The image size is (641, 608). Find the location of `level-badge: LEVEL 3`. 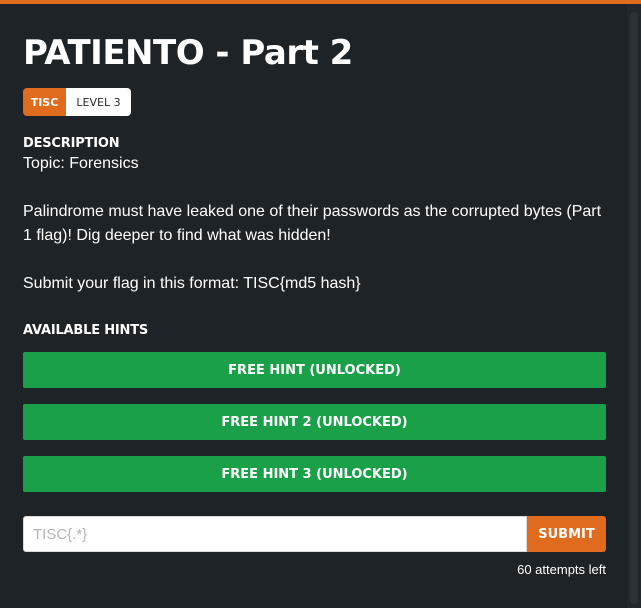

level-badge: LEVEL 3 is located at coordinates (98, 102).